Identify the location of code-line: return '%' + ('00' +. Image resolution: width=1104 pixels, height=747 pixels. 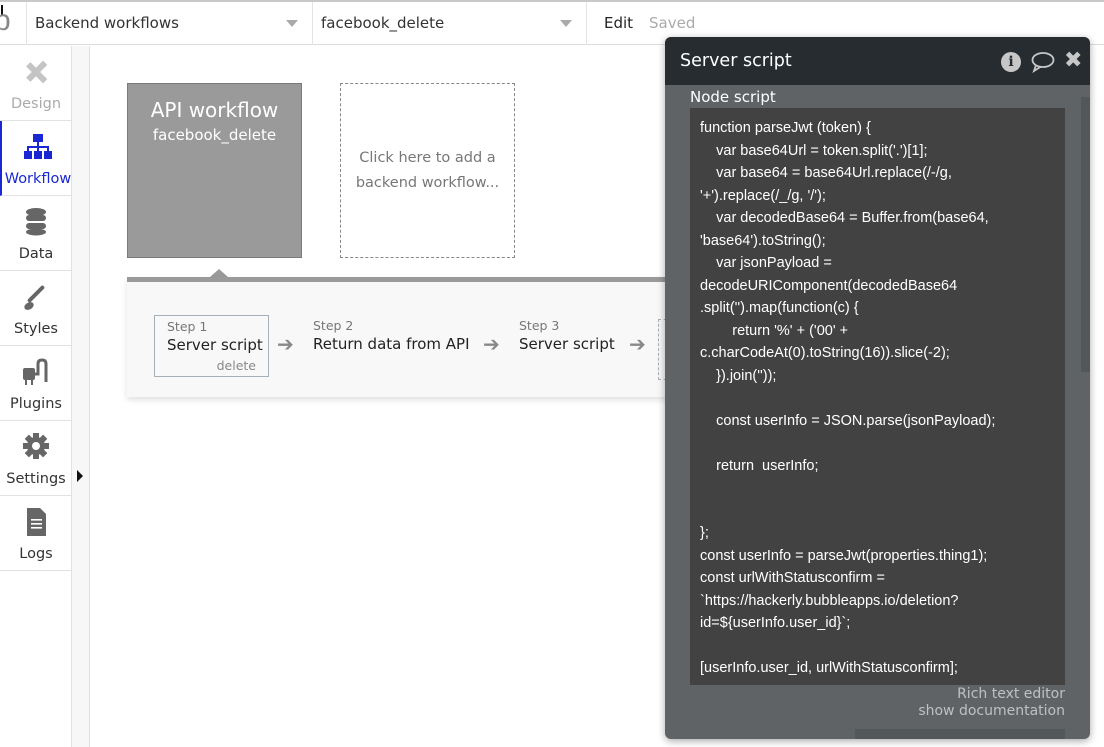
(774, 330).